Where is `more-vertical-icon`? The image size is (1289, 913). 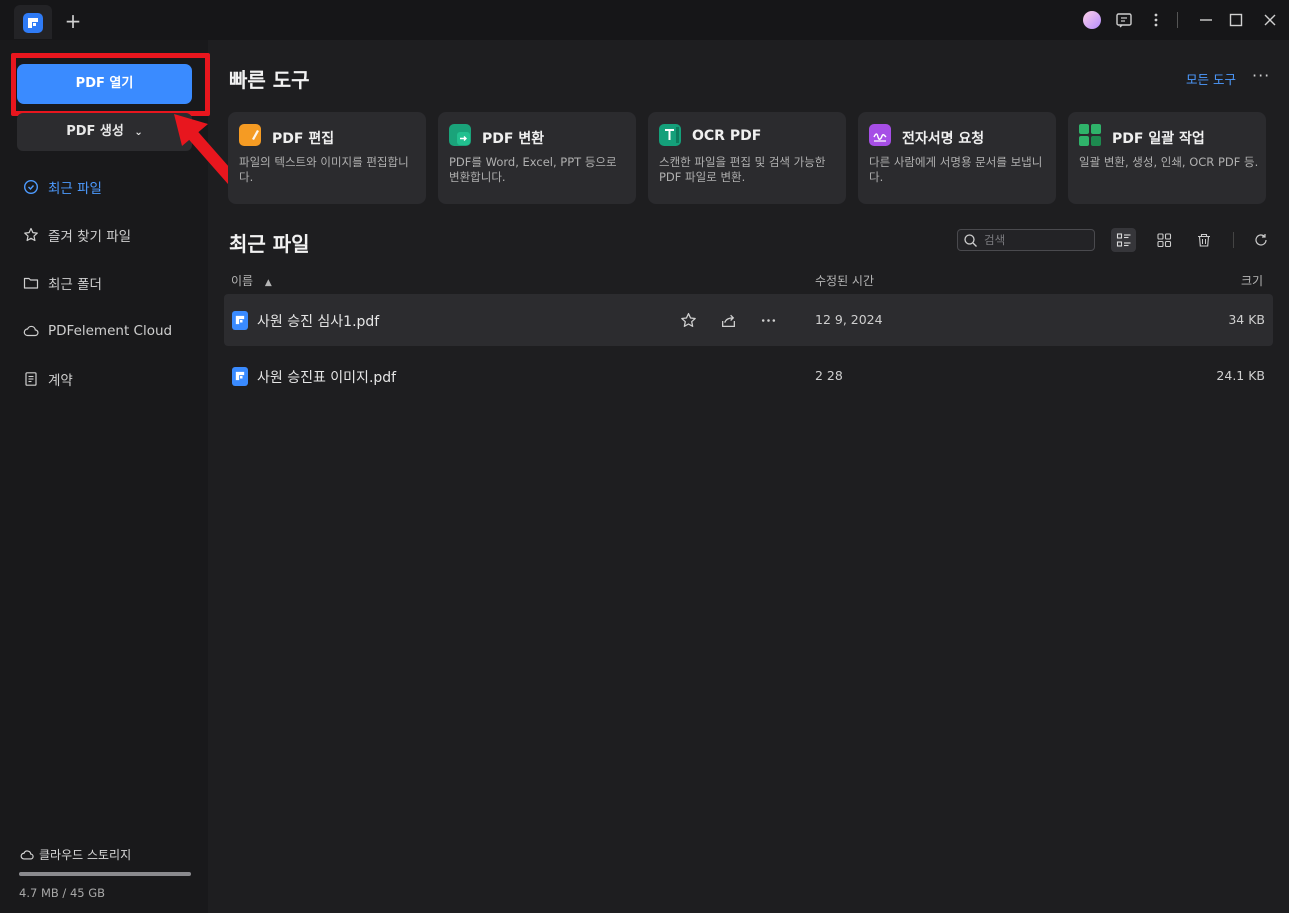 more-vertical-icon is located at coordinates (1156, 20).